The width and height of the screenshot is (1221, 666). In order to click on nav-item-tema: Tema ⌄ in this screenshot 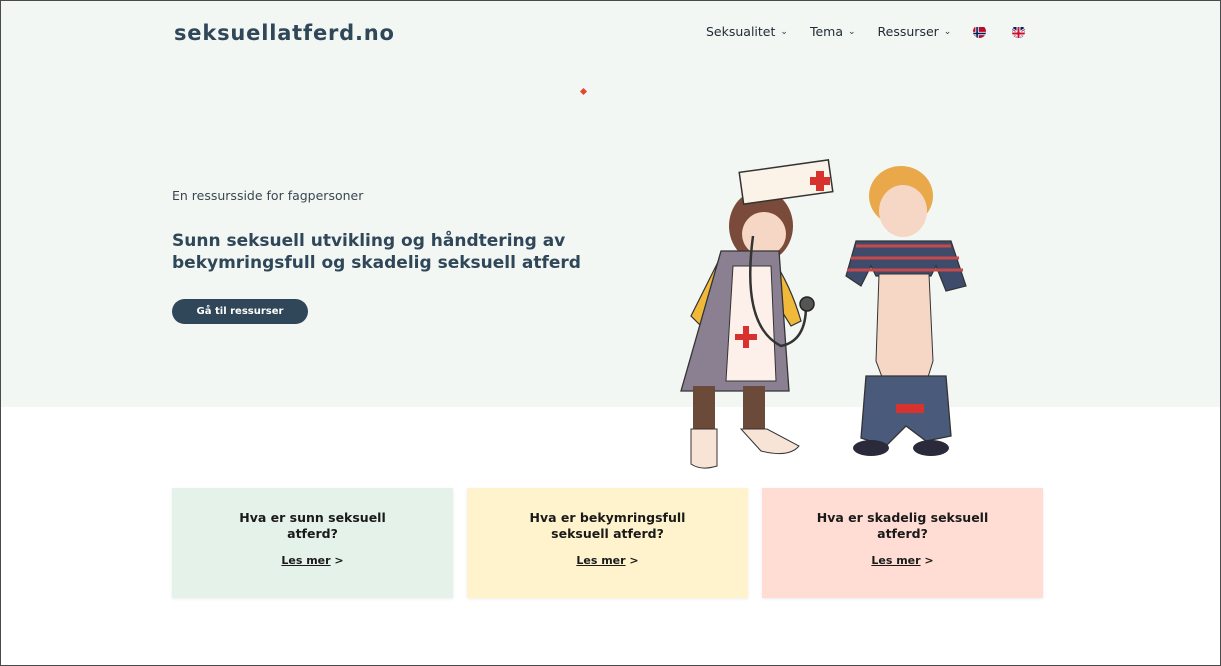, I will do `click(833, 31)`.